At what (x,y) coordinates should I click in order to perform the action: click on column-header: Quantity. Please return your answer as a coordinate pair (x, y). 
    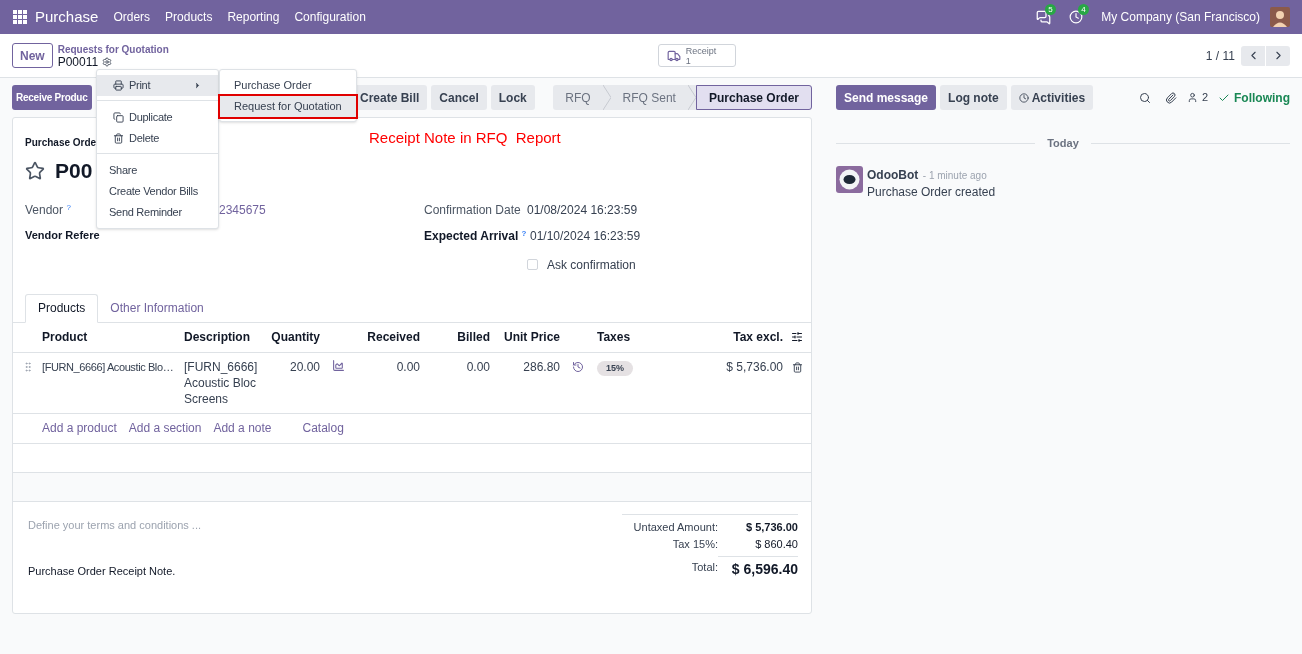
    Looking at the image, I should click on (292, 337).